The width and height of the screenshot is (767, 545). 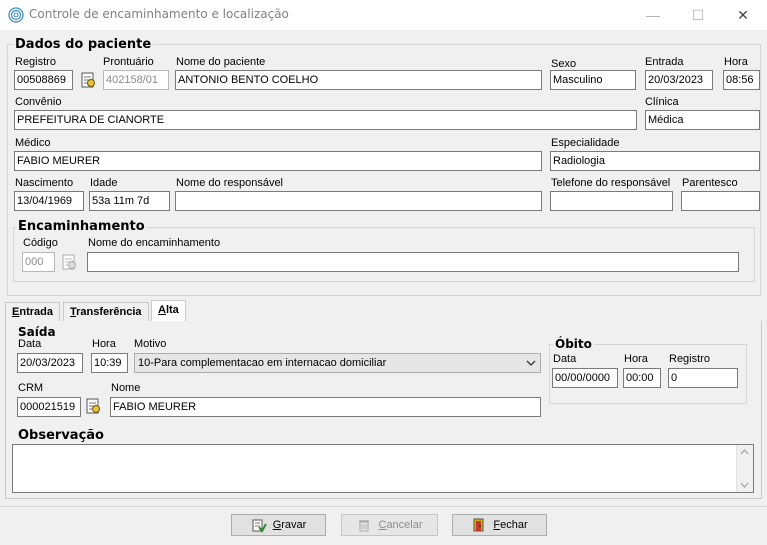 What do you see at coordinates (743, 15) in the screenshot?
I see `close-button: ✕` at bounding box center [743, 15].